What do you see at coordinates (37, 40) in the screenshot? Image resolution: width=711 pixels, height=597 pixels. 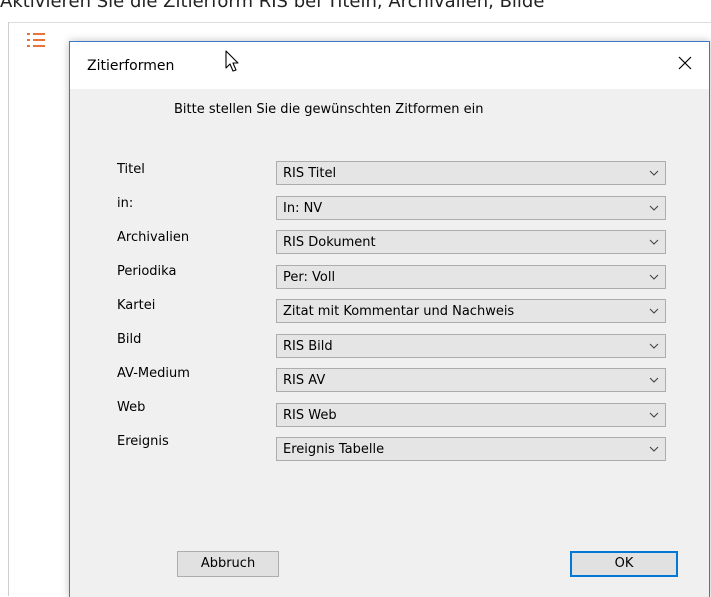 I see `list-icon` at bounding box center [37, 40].